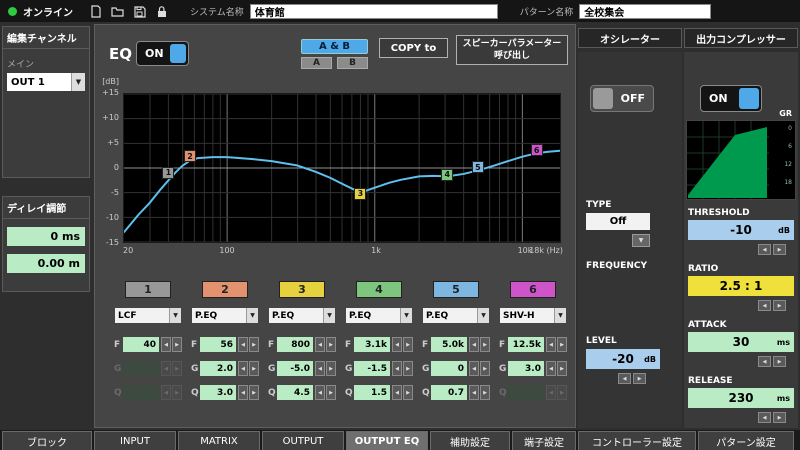 Image resolution: width=800 pixels, height=450 pixels. Describe the element at coordinates (741, 398) in the screenshot. I see `release-field: 230 ms` at that location.